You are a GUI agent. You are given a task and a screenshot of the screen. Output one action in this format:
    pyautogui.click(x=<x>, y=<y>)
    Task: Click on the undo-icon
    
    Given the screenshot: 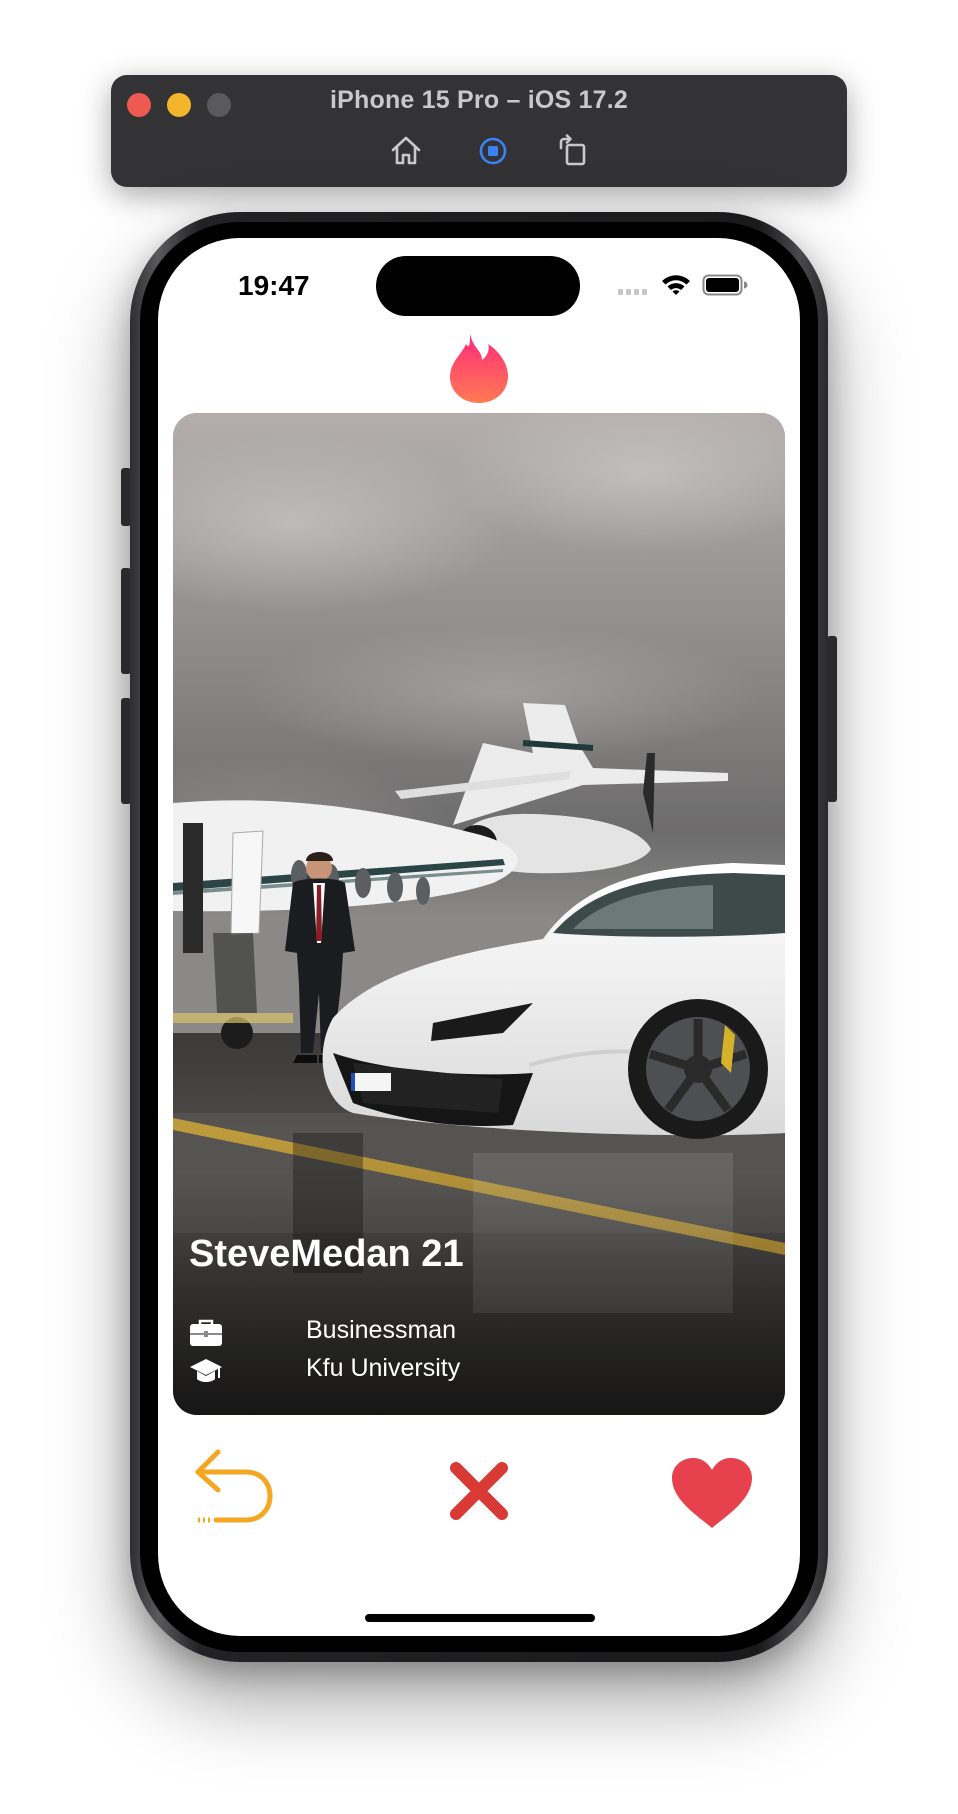 What is the action you would take?
    pyautogui.click(x=234, y=1486)
    